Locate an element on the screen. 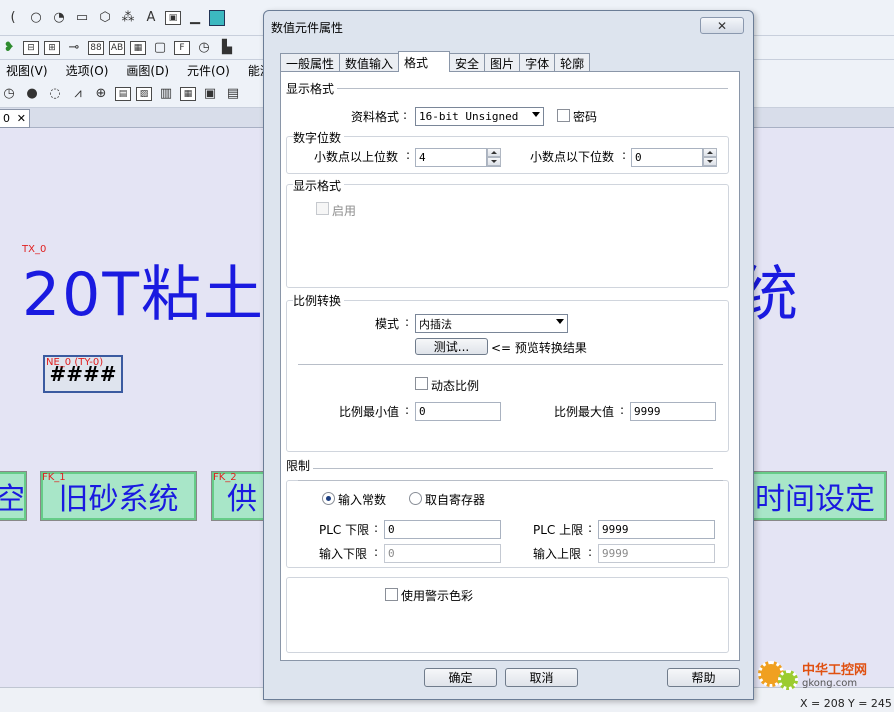  leaf-icon: ❥ is located at coordinates (9, 48).